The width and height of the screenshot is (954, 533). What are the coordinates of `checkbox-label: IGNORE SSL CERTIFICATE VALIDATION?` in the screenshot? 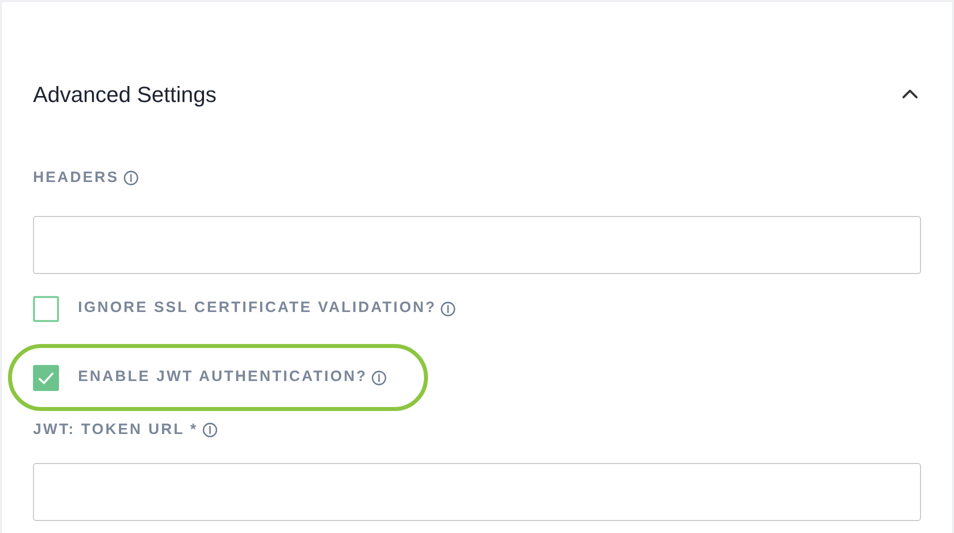 It's located at (257, 308).